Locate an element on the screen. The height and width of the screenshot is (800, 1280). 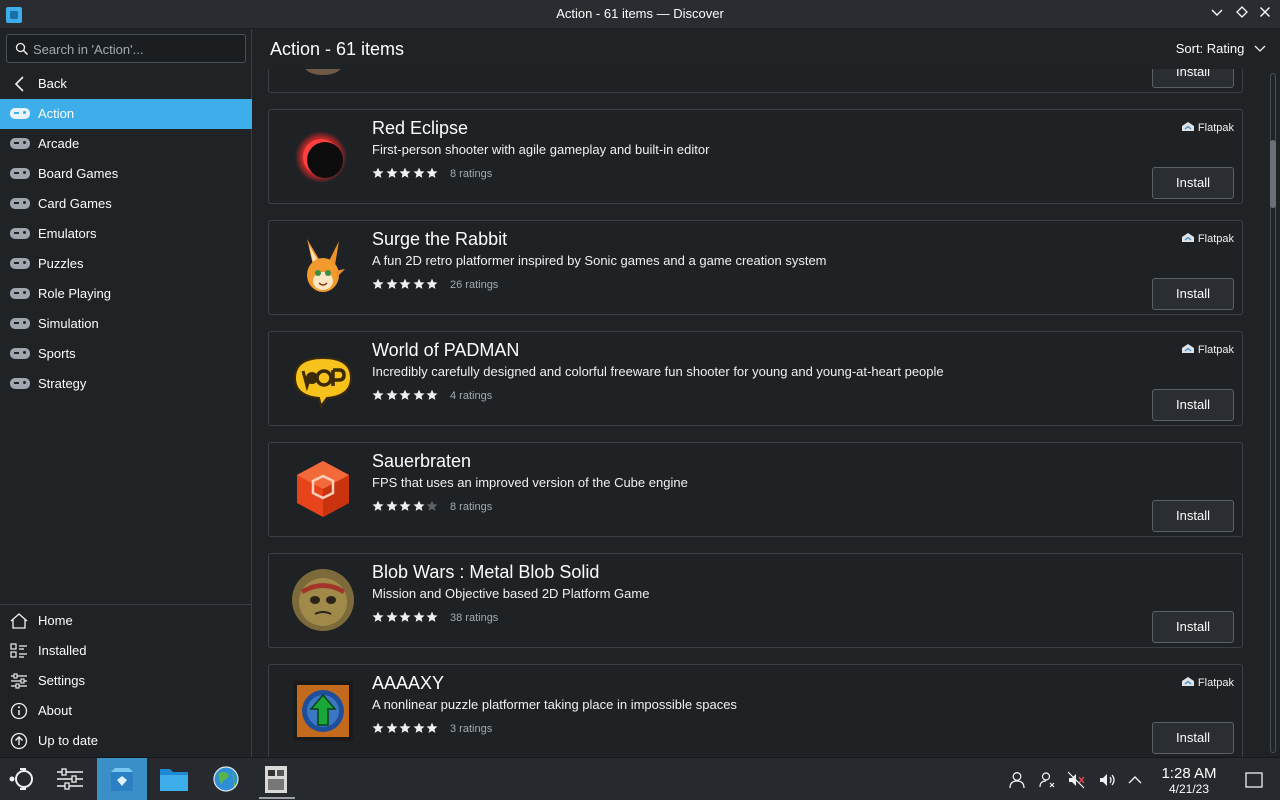
taskbar-browser is located at coordinates (226, 779).